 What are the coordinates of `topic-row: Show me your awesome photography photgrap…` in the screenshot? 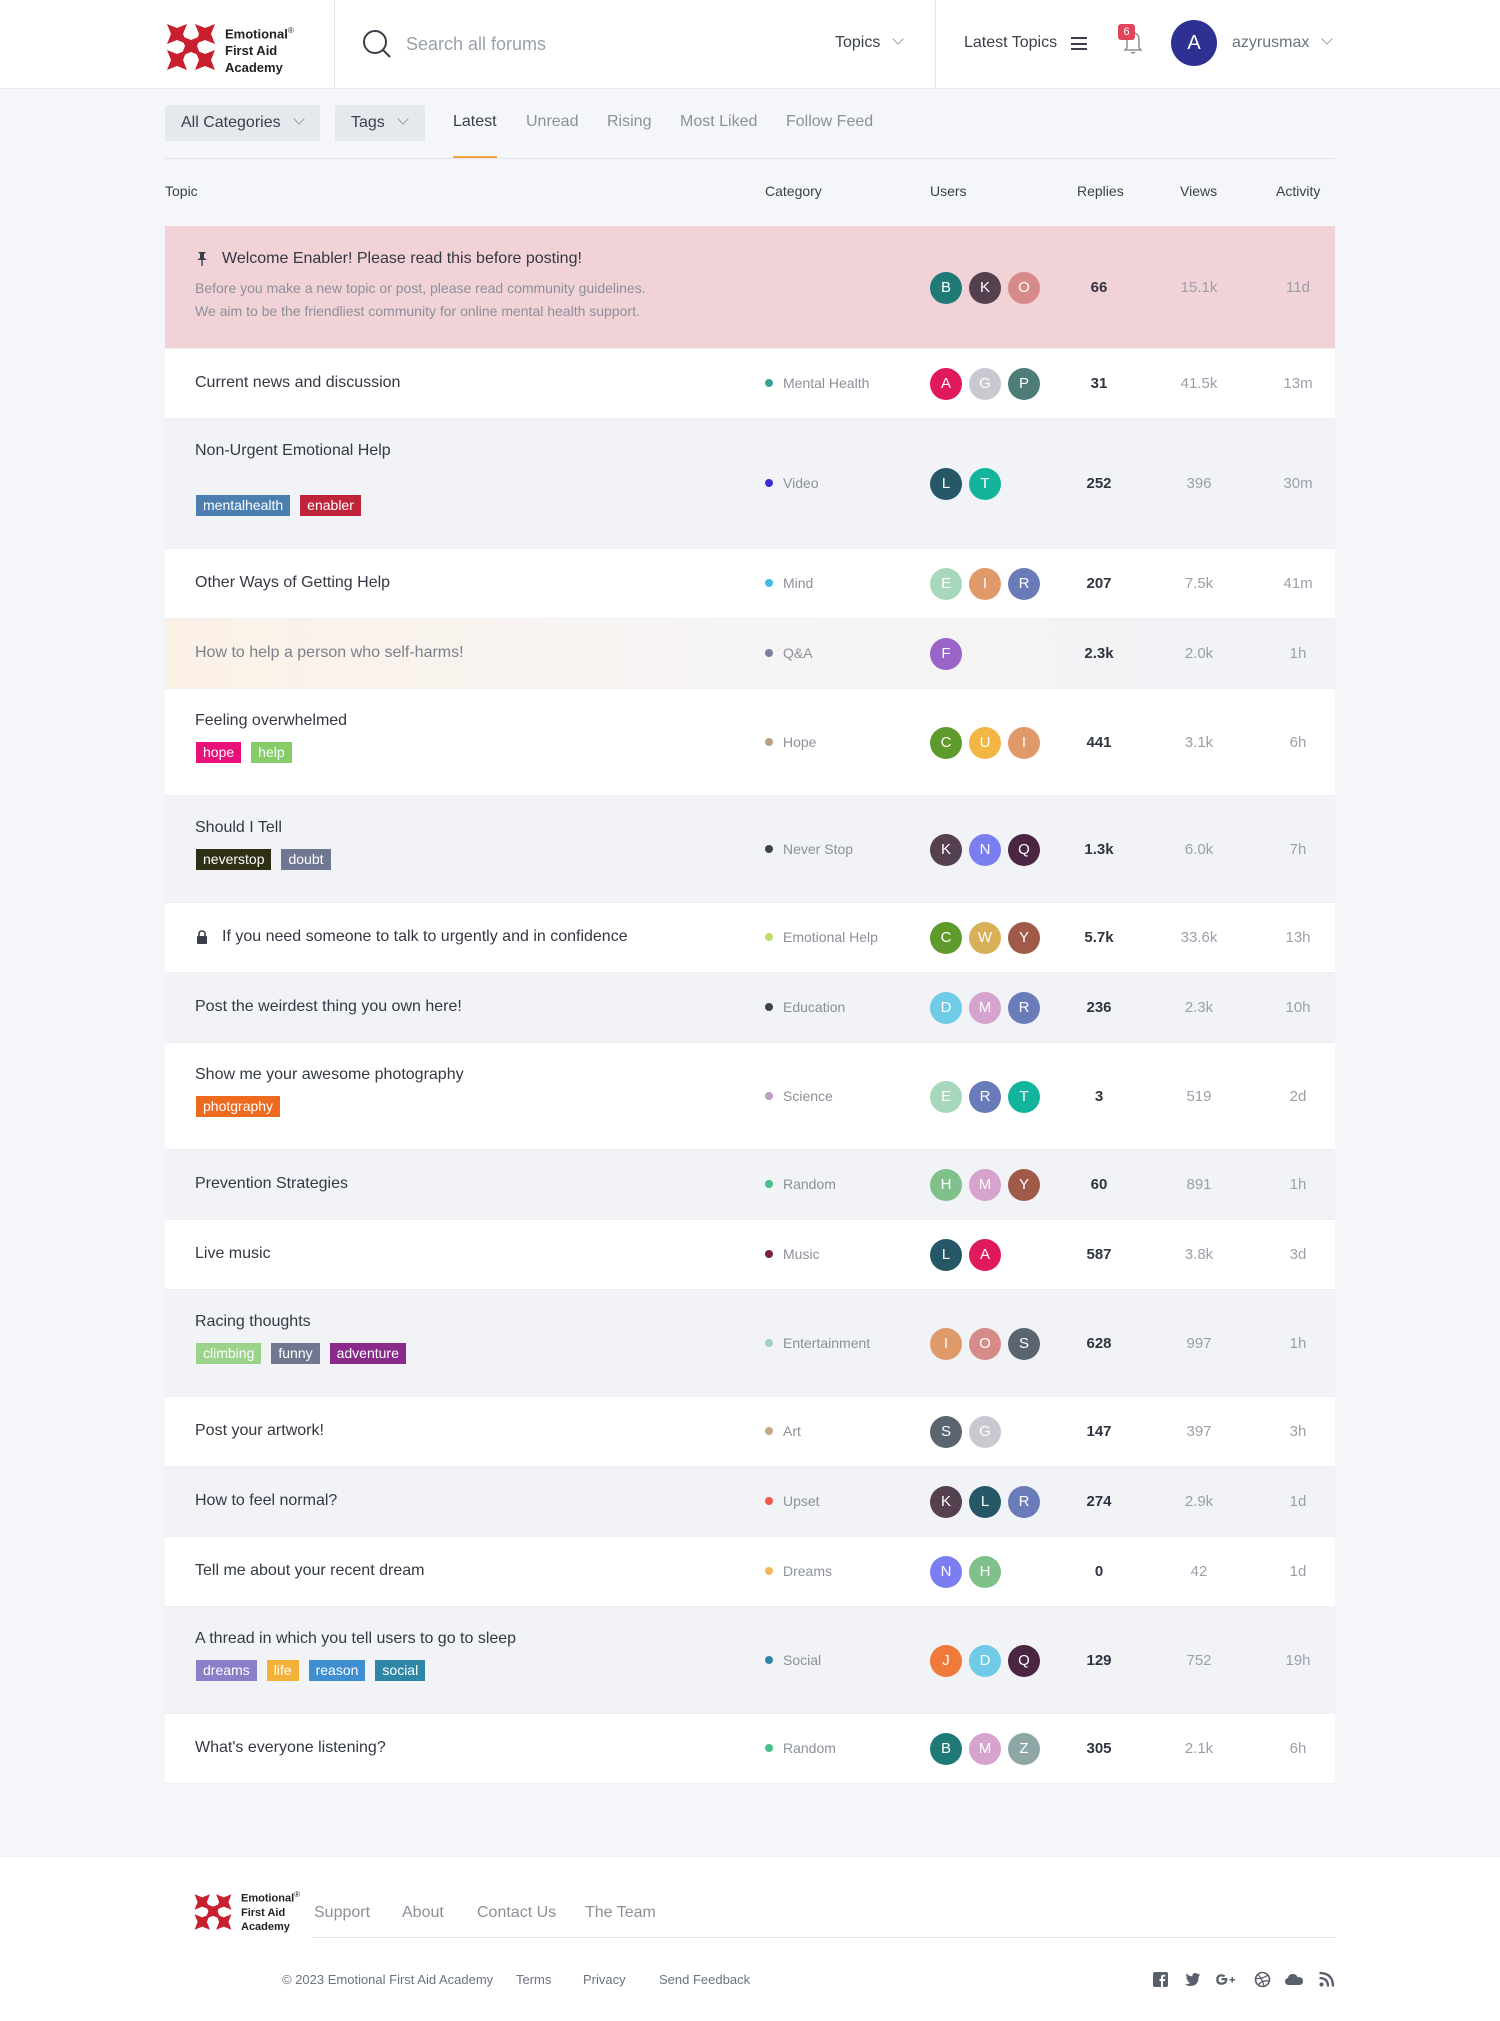 It's located at (750, 1096).